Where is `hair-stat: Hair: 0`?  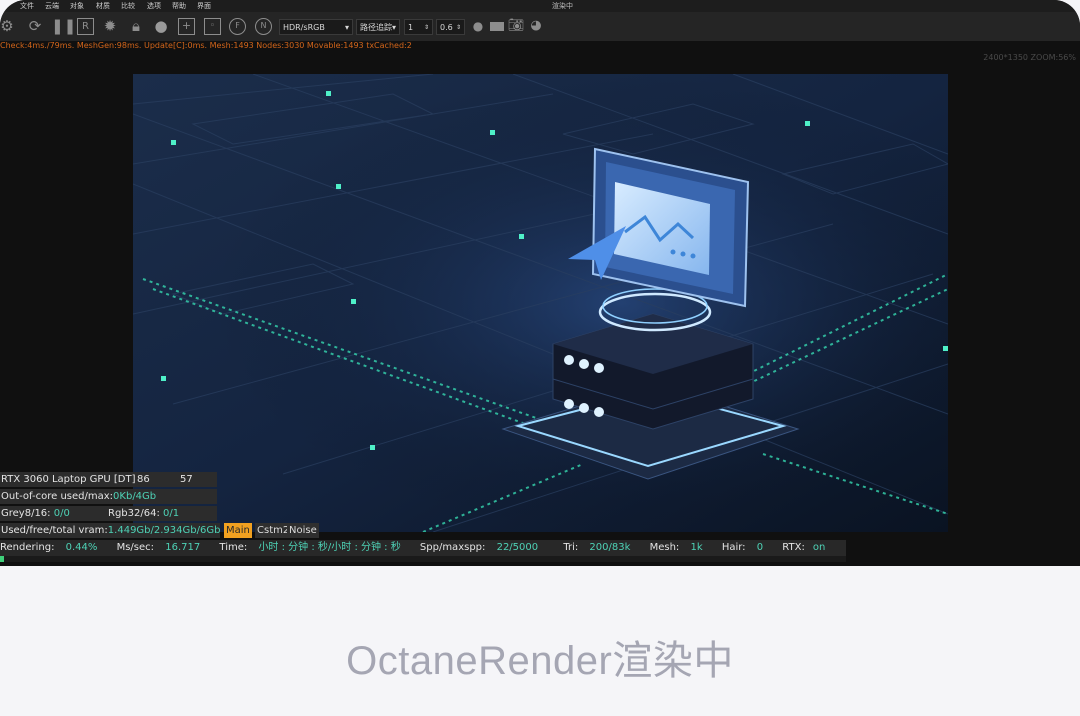 hair-stat: Hair: 0 is located at coordinates (746, 547).